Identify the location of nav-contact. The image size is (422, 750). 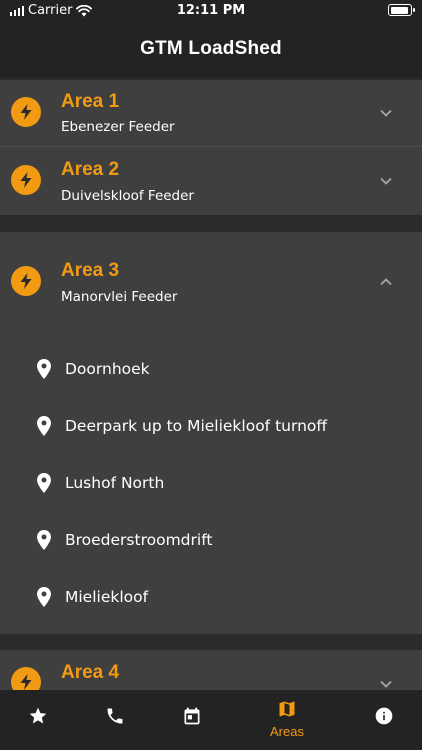
(115, 720).